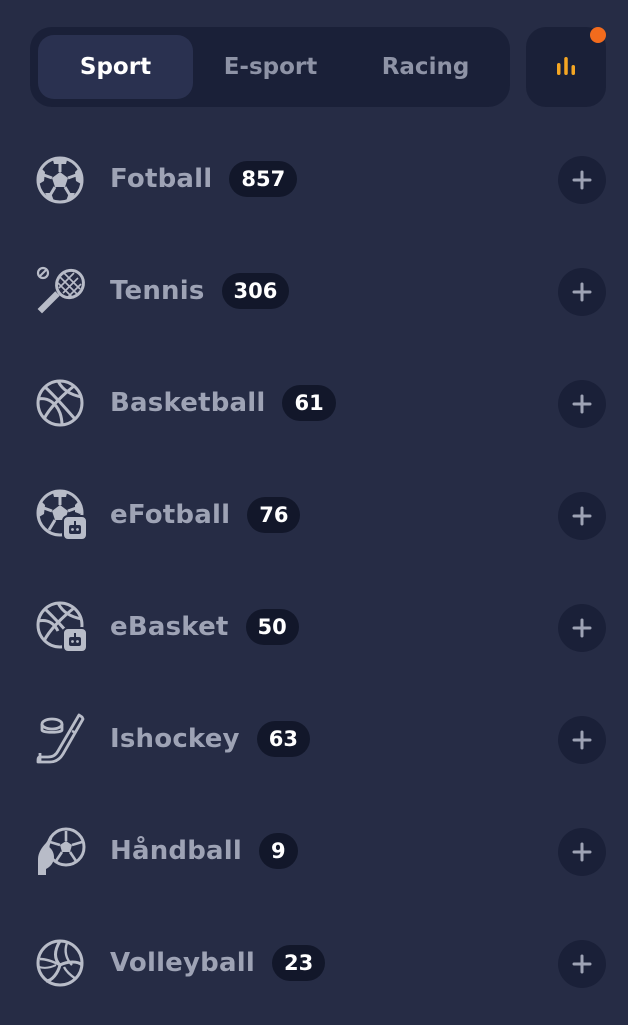 The width and height of the screenshot is (628, 1025). I want to click on basketball-icon, so click(62, 403).